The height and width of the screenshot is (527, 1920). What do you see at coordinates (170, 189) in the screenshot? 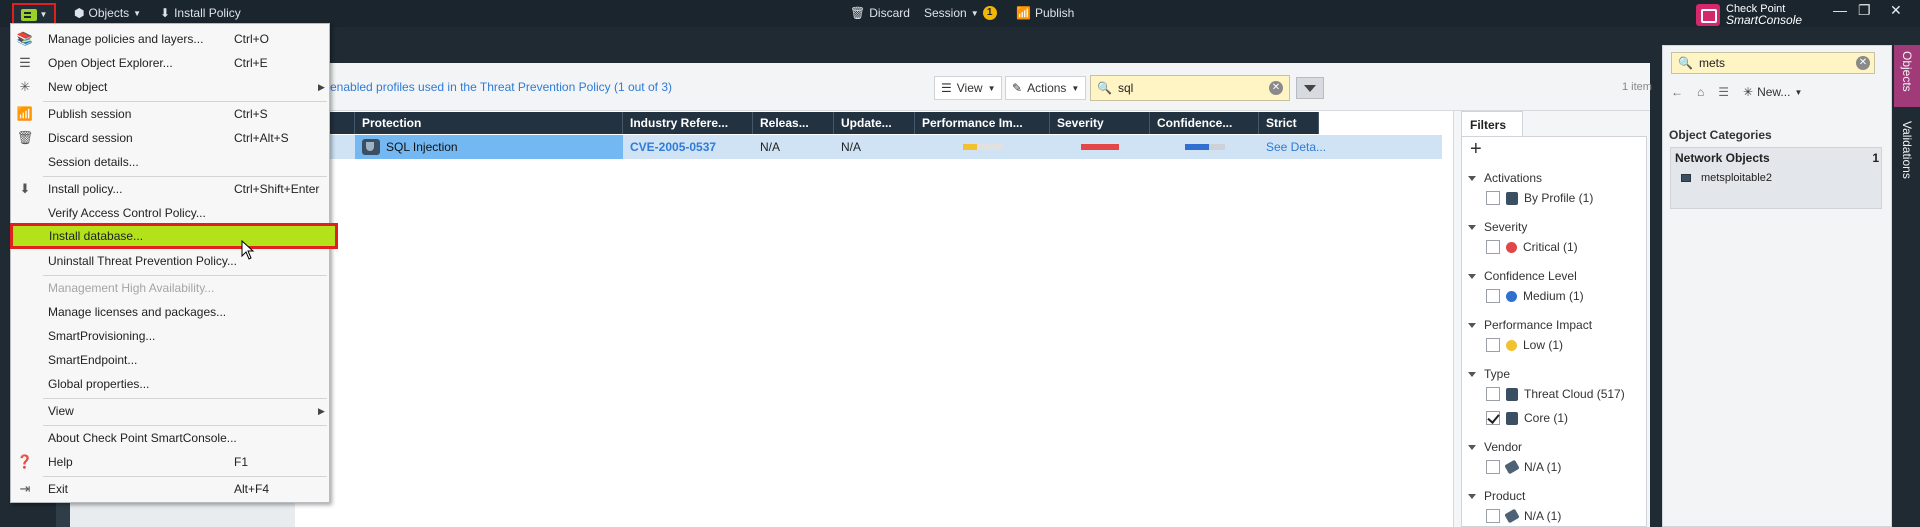
I see `menu-item-install-policy: ⬇ Install policy... Ctrl+Shift+Enter` at bounding box center [170, 189].